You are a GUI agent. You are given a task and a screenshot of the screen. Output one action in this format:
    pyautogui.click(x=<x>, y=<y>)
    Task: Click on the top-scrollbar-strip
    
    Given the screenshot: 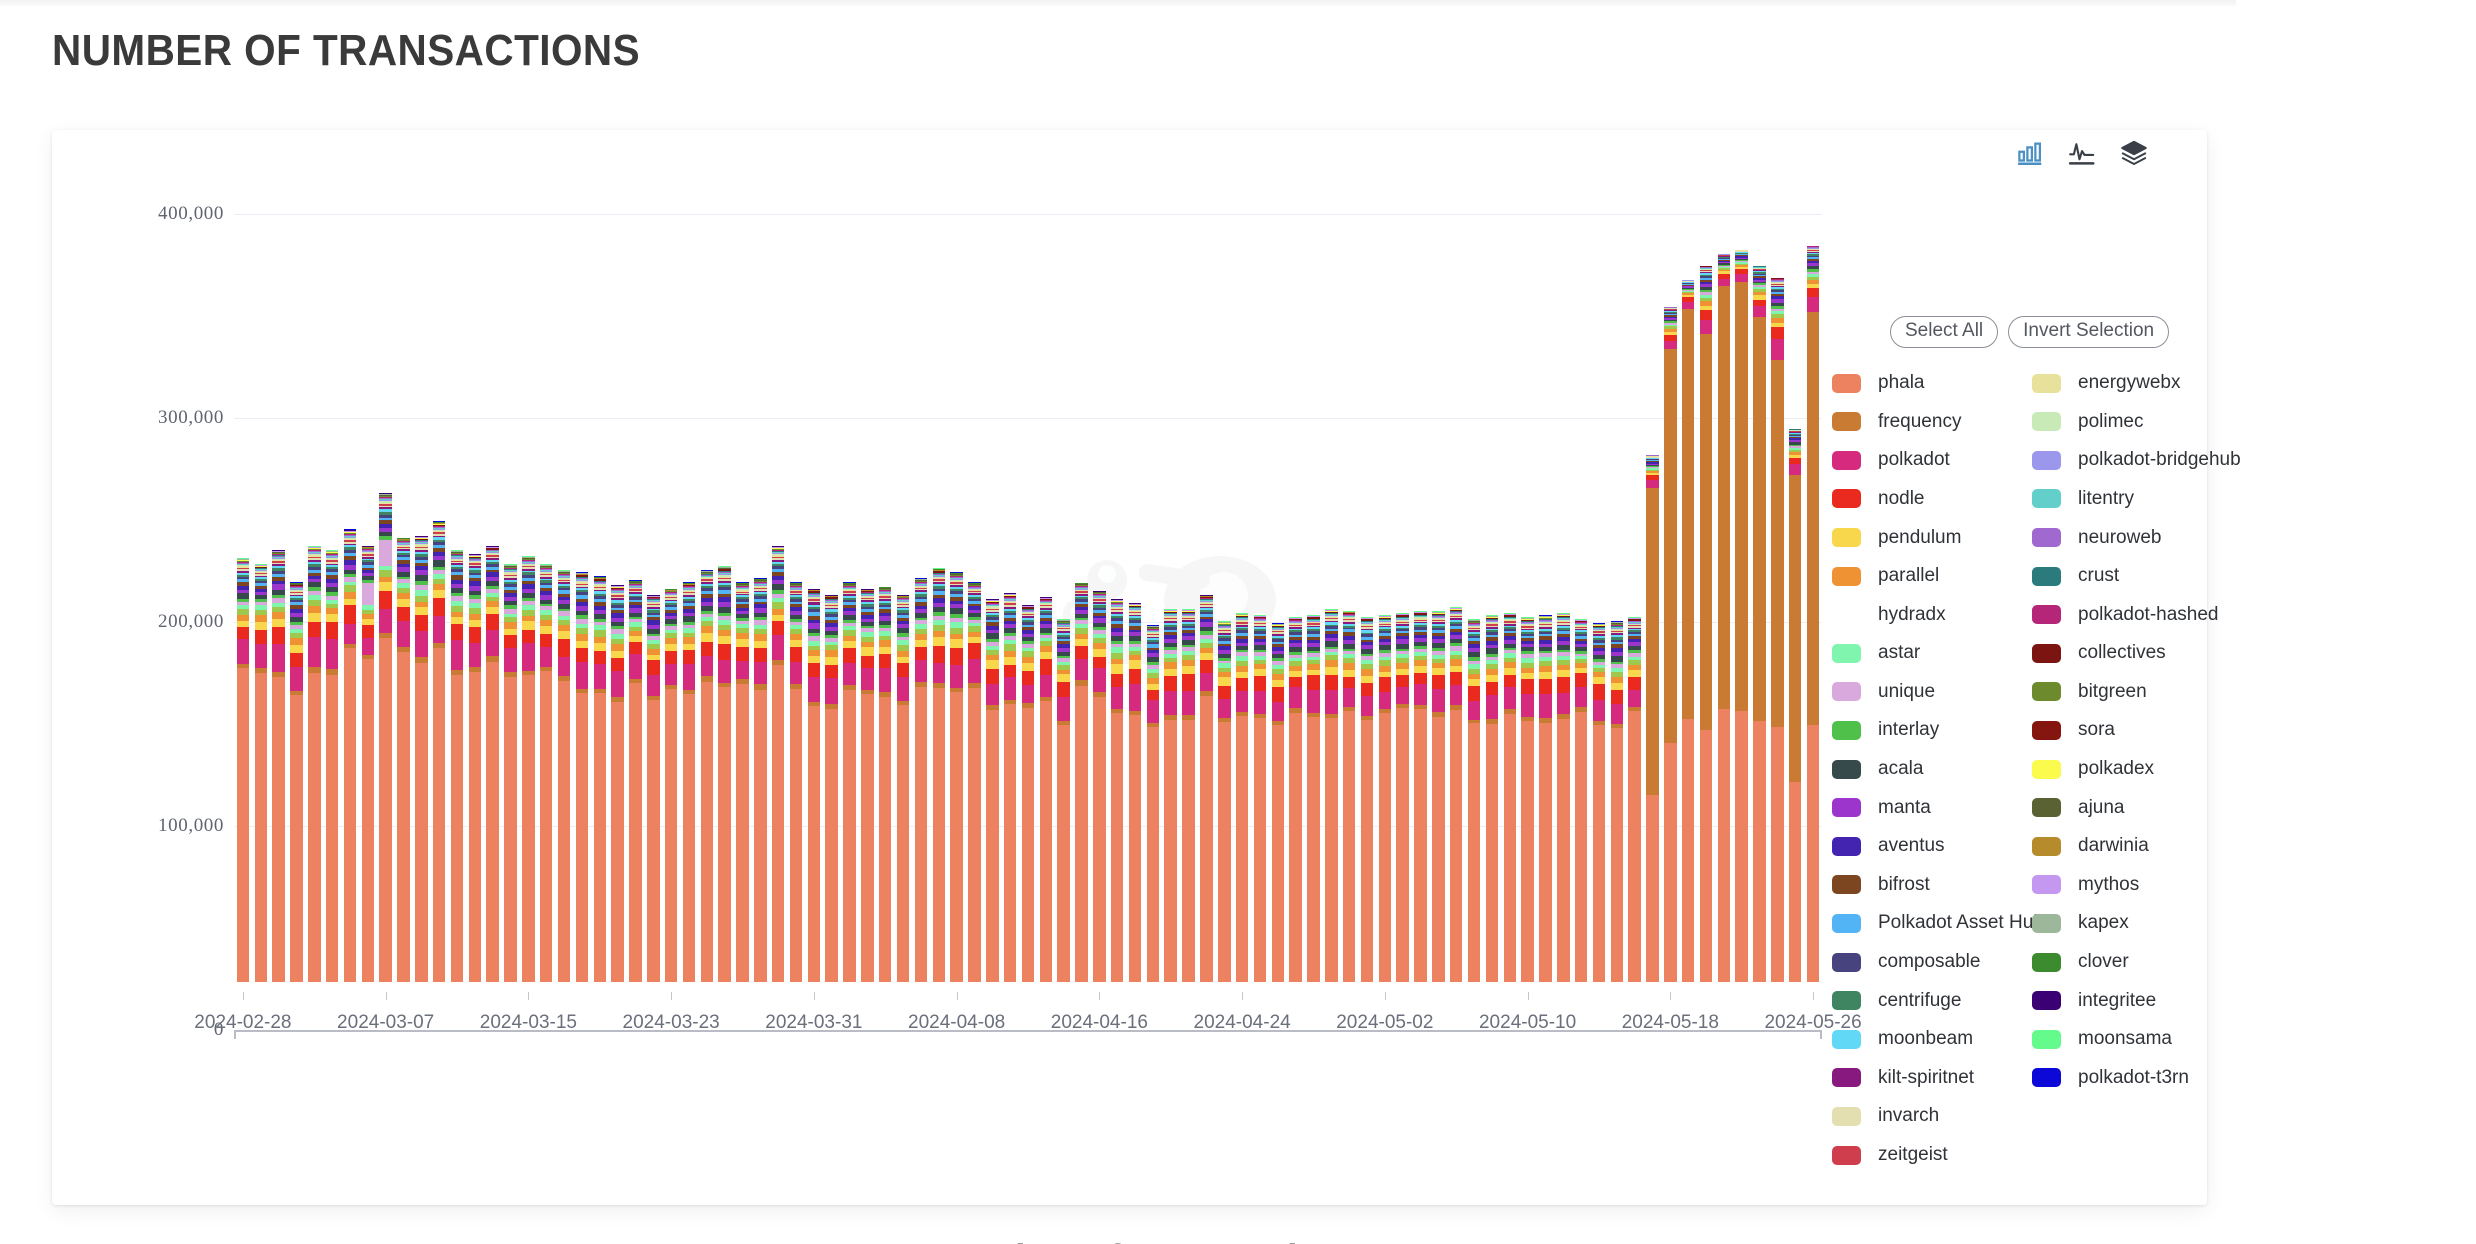 What is the action you would take?
    pyautogui.click(x=1118, y=3)
    